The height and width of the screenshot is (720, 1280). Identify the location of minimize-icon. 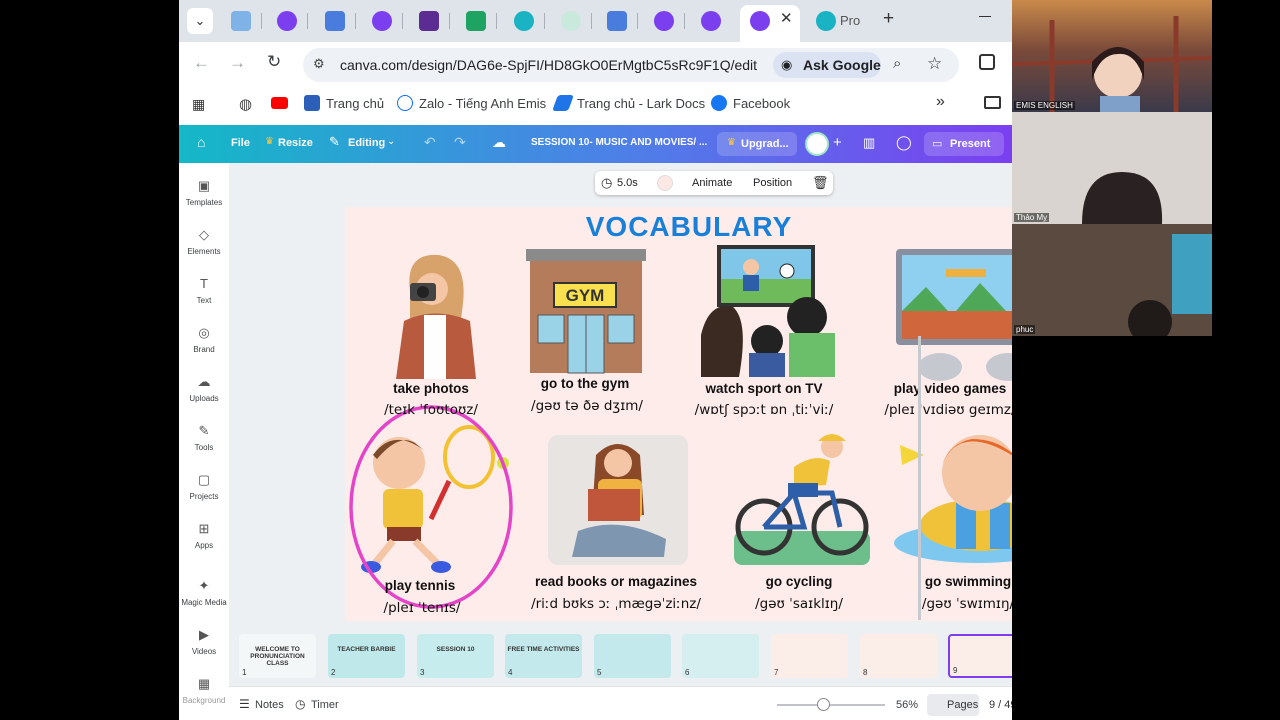
(985, 16).